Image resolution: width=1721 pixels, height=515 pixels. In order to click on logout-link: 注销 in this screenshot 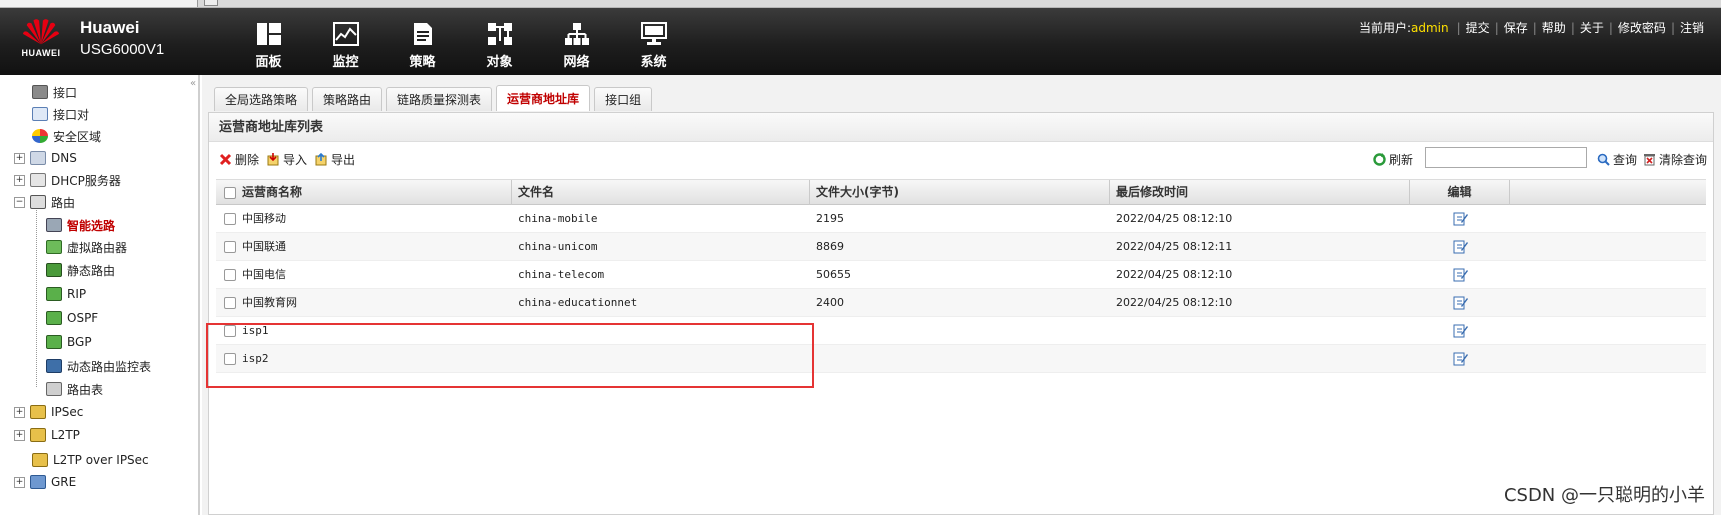, I will do `click(1692, 27)`.